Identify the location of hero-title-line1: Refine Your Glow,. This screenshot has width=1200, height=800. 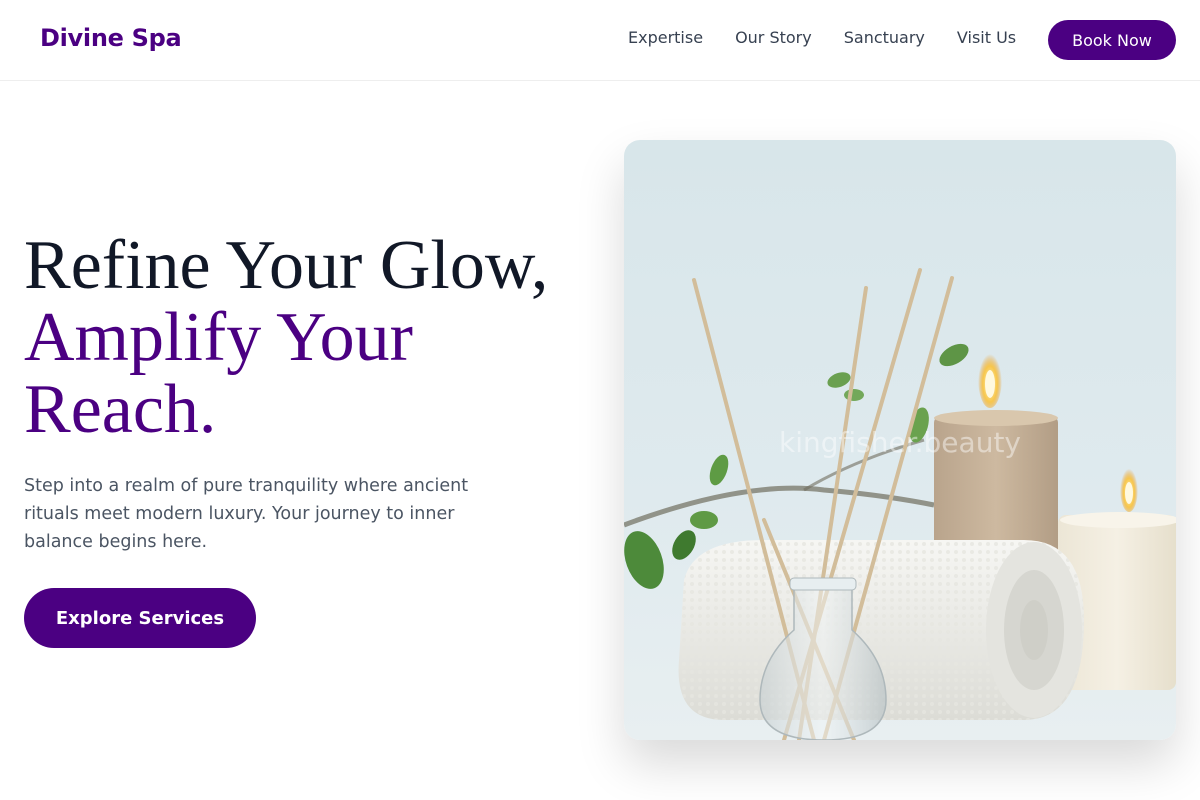
(286, 265).